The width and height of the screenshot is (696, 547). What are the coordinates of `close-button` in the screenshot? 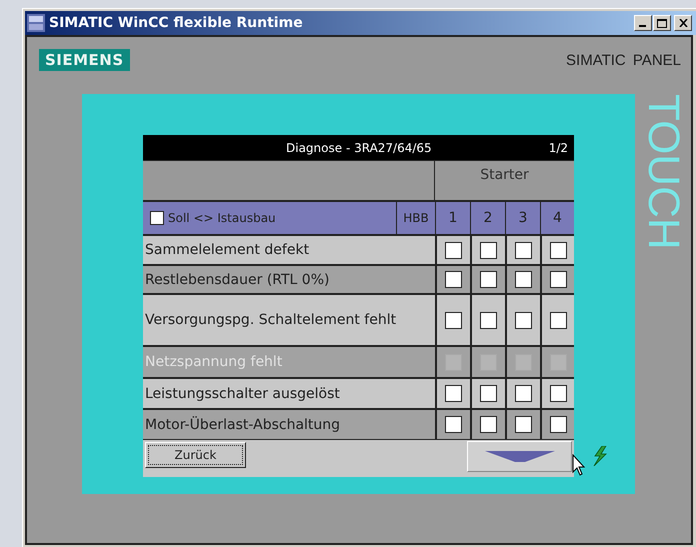 It's located at (683, 23).